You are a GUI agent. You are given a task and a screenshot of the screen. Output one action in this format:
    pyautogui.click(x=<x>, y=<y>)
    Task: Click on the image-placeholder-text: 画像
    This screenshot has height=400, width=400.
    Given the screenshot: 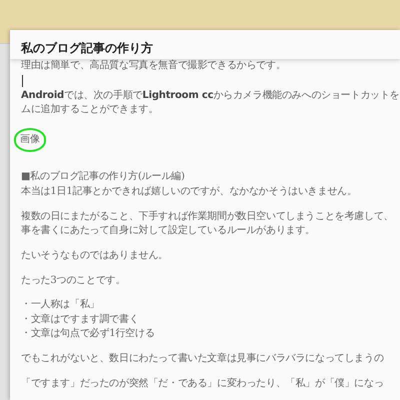 What is the action you would take?
    pyautogui.click(x=30, y=139)
    